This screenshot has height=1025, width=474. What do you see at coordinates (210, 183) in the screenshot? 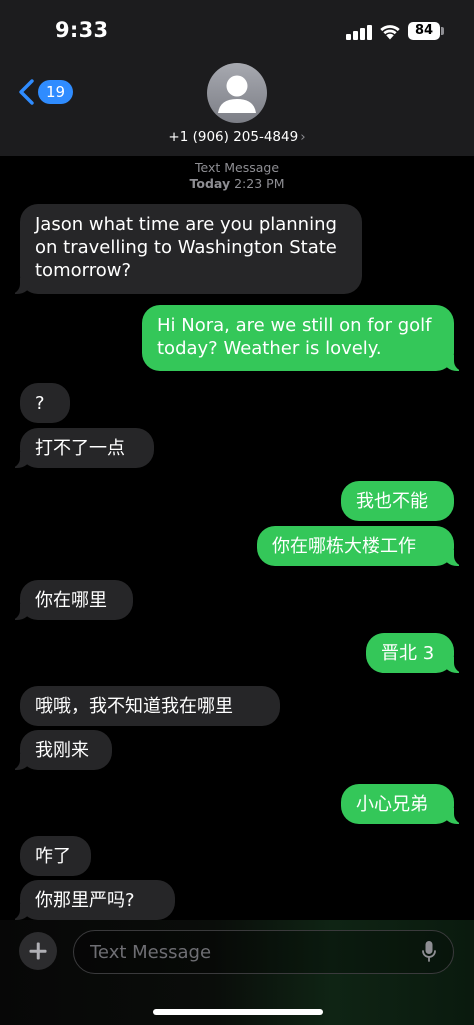
I see `timestamp-day: Today` at bounding box center [210, 183].